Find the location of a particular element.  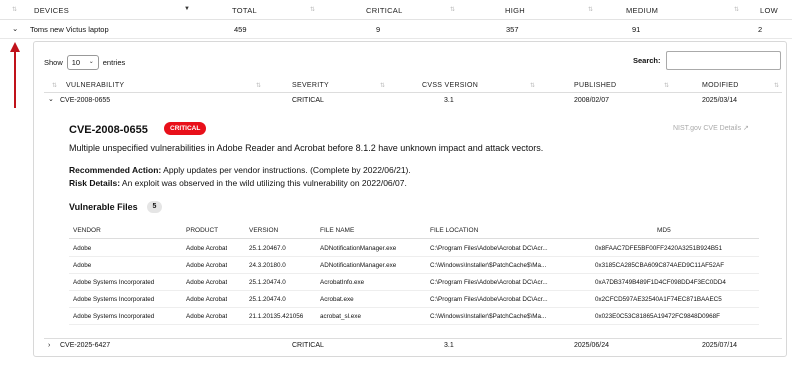

chevron-right-icon: › is located at coordinates (49, 345).